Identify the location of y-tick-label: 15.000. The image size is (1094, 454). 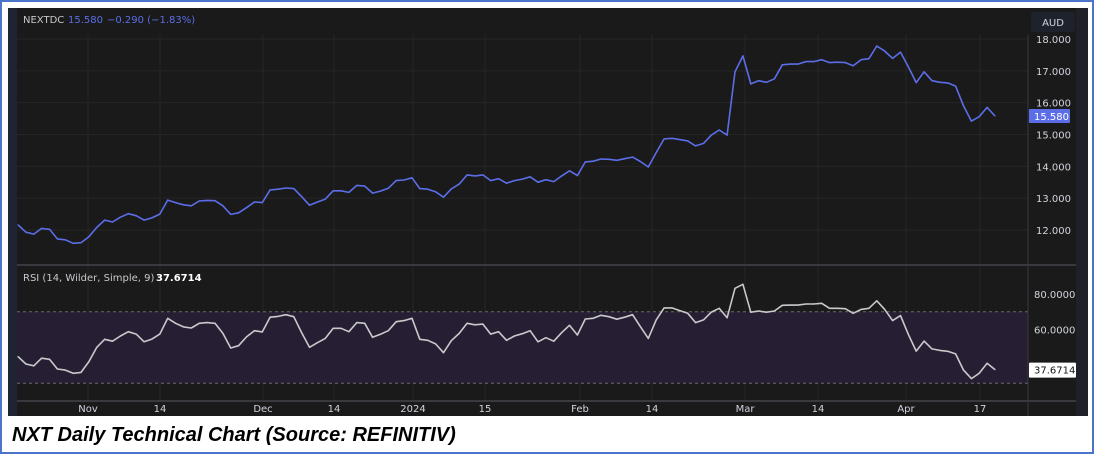
(1053, 135).